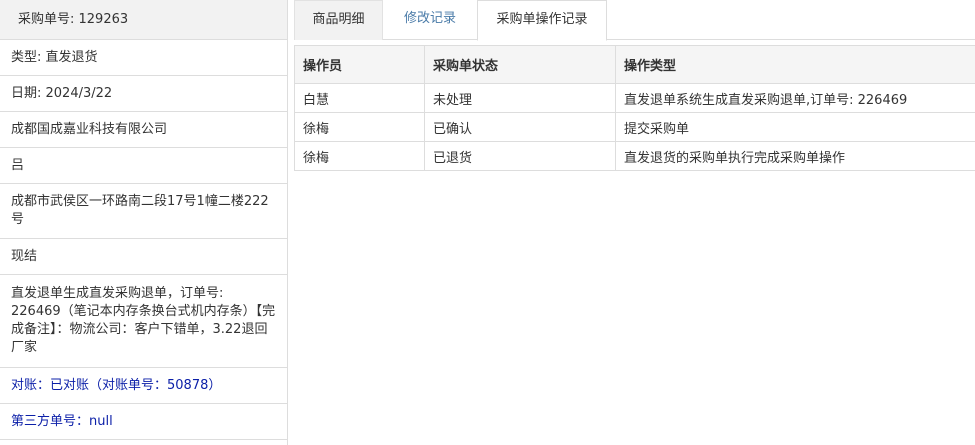 The height and width of the screenshot is (445, 975). What do you see at coordinates (795, 64) in the screenshot?
I see `column-header-operation-type: 操作类型` at bounding box center [795, 64].